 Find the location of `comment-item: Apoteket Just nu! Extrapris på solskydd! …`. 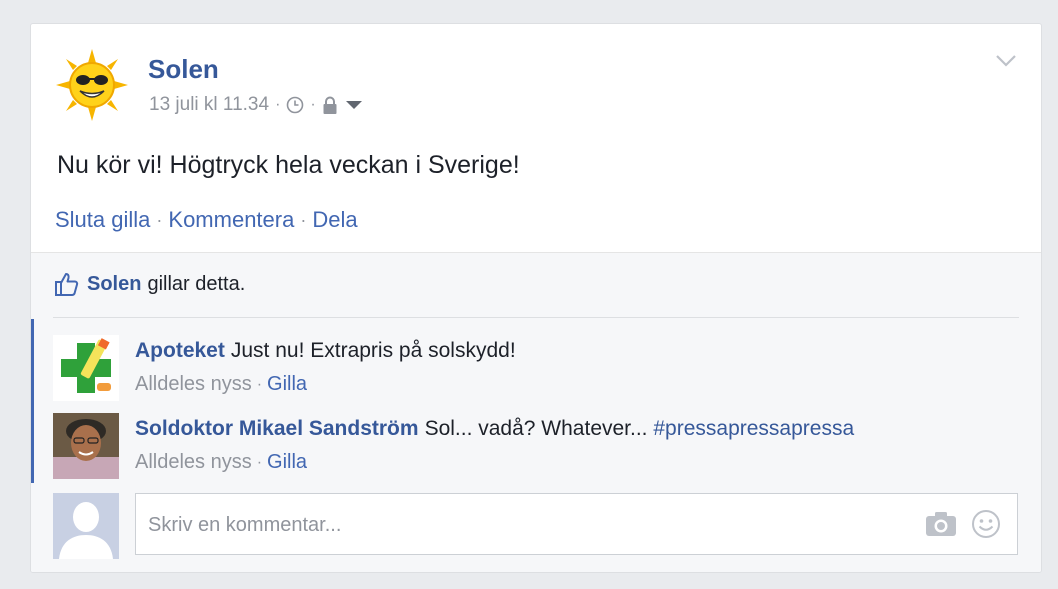

comment-item: Apoteket Just nu! Extrapris på solskydd! … is located at coordinates (284, 368).